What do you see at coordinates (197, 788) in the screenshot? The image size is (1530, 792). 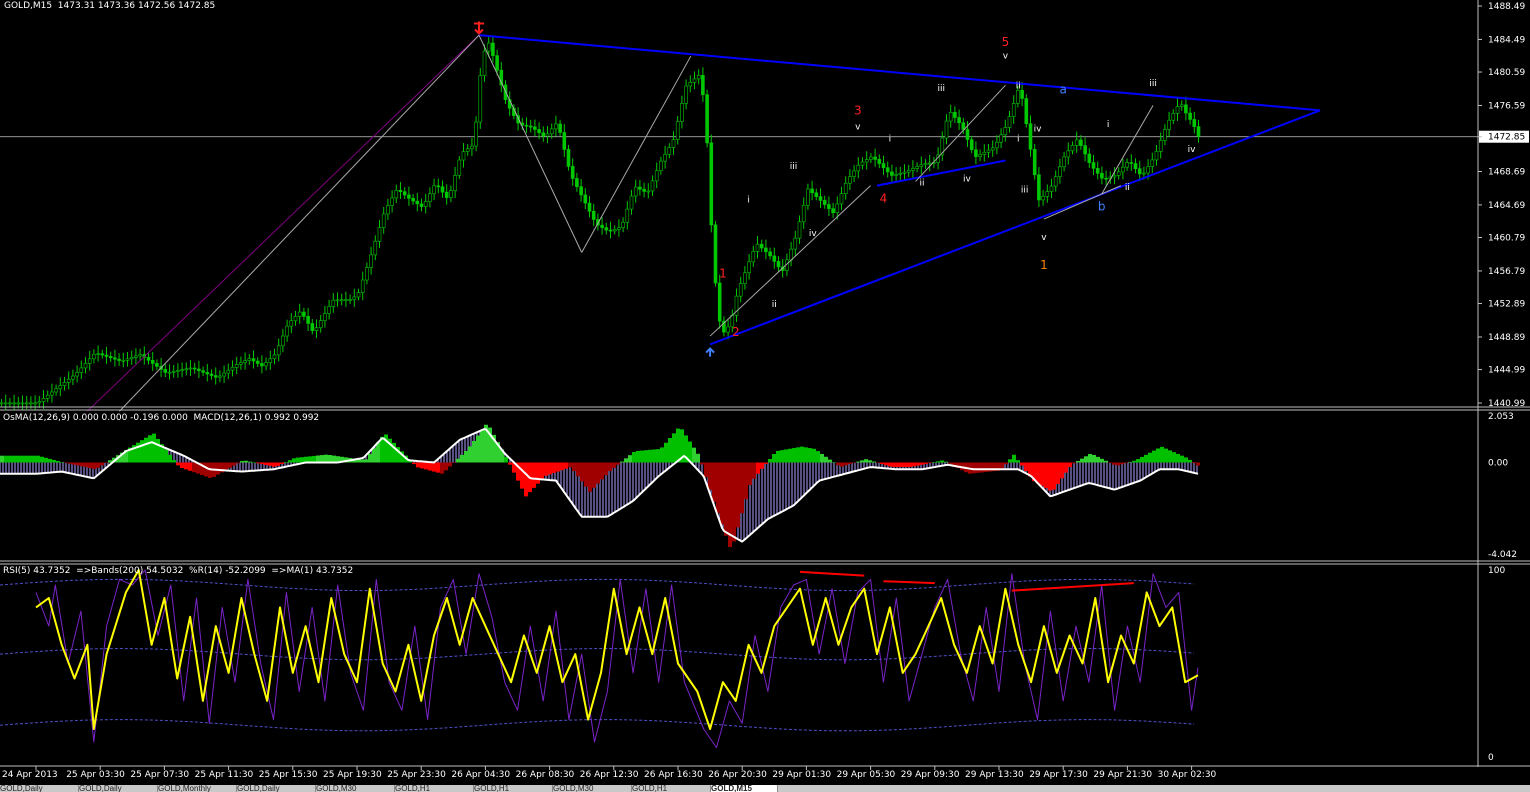 I see `tab-gold-monthly: GOLD,Monthly` at bounding box center [197, 788].